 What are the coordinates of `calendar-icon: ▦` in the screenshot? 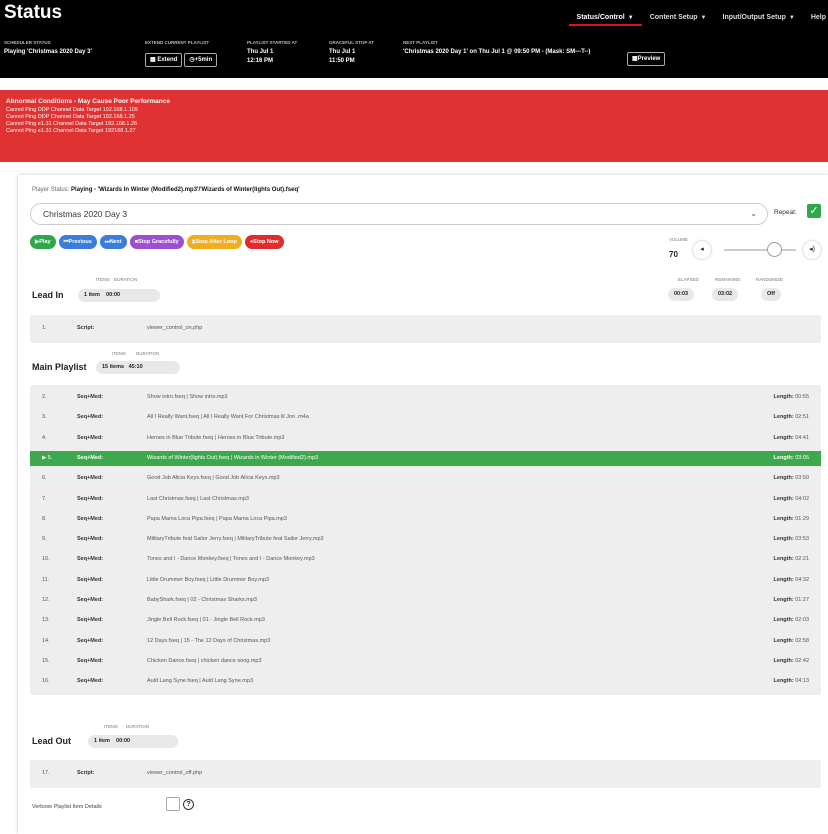 It's located at (153, 60).